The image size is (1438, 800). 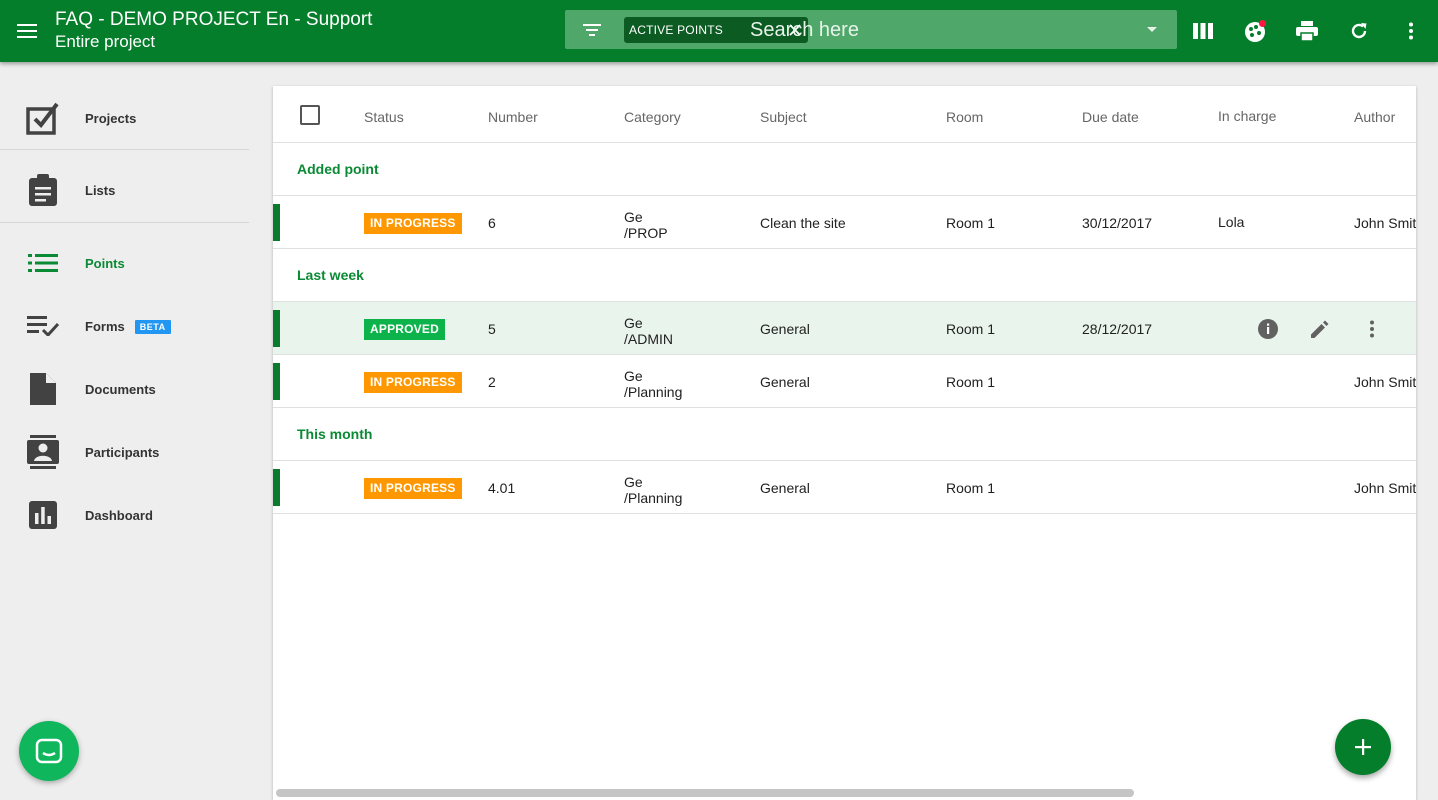 What do you see at coordinates (43, 326) in the screenshot?
I see `playlist-check-icon` at bounding box center [43, 326].